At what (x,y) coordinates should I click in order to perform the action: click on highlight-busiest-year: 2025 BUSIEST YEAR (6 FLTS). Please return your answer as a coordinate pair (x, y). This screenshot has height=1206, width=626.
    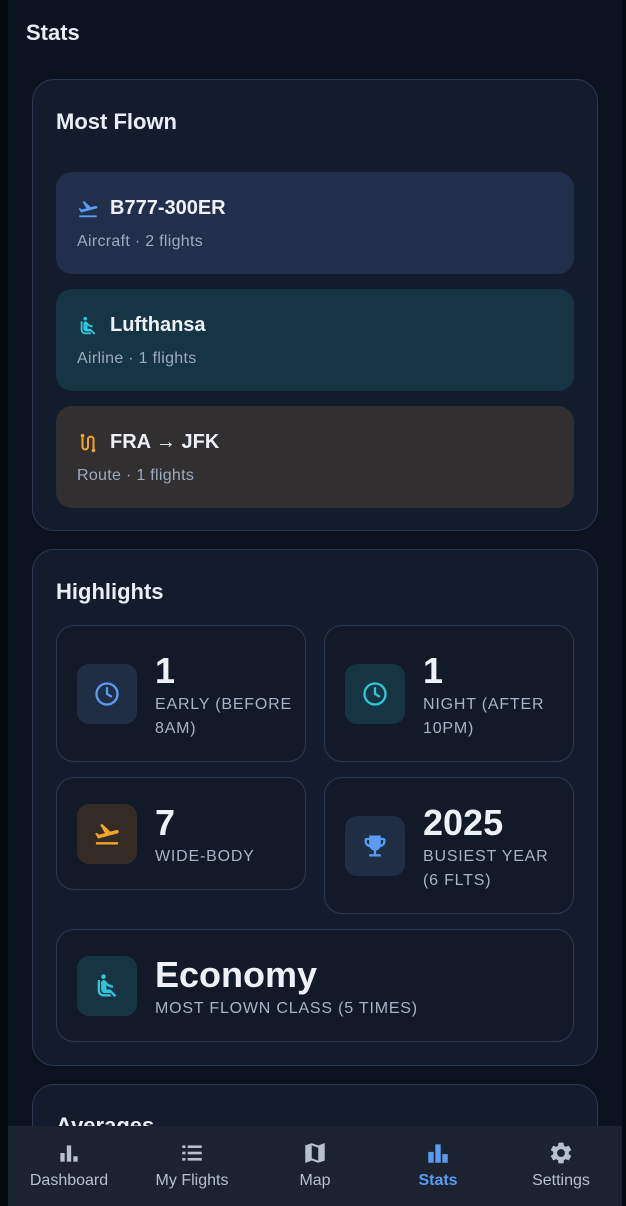
    Looking at the image, I should click on (449, 845).